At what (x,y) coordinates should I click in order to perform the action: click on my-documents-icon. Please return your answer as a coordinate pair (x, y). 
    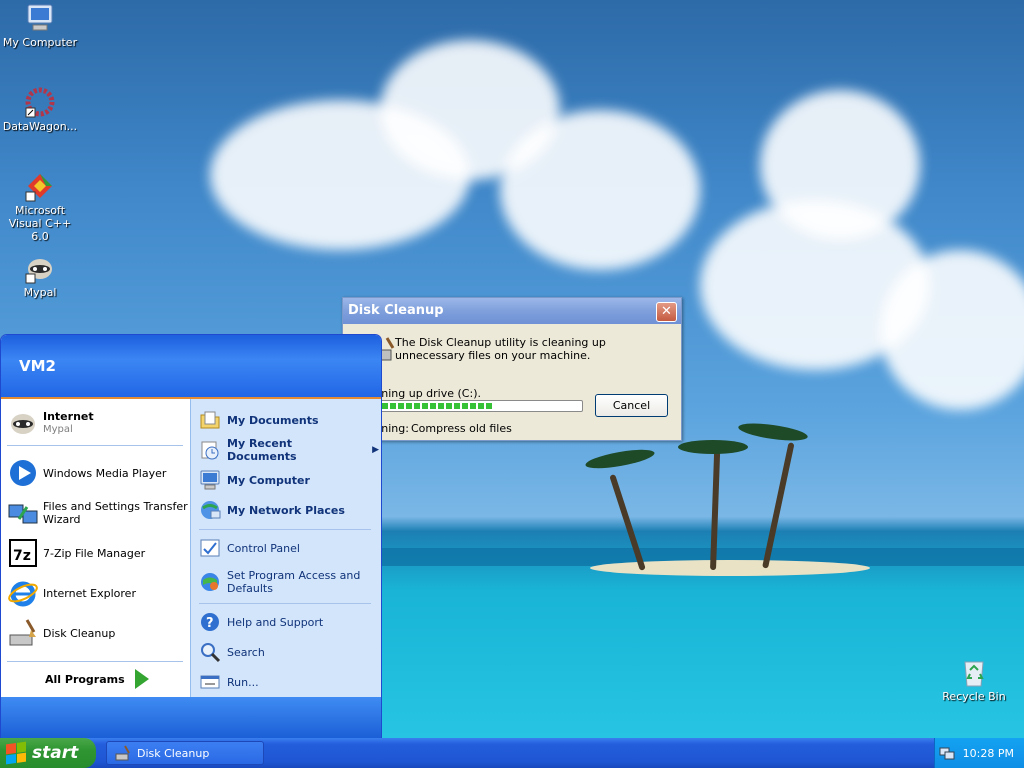
    Looking at the image, I should click on (210, 420).